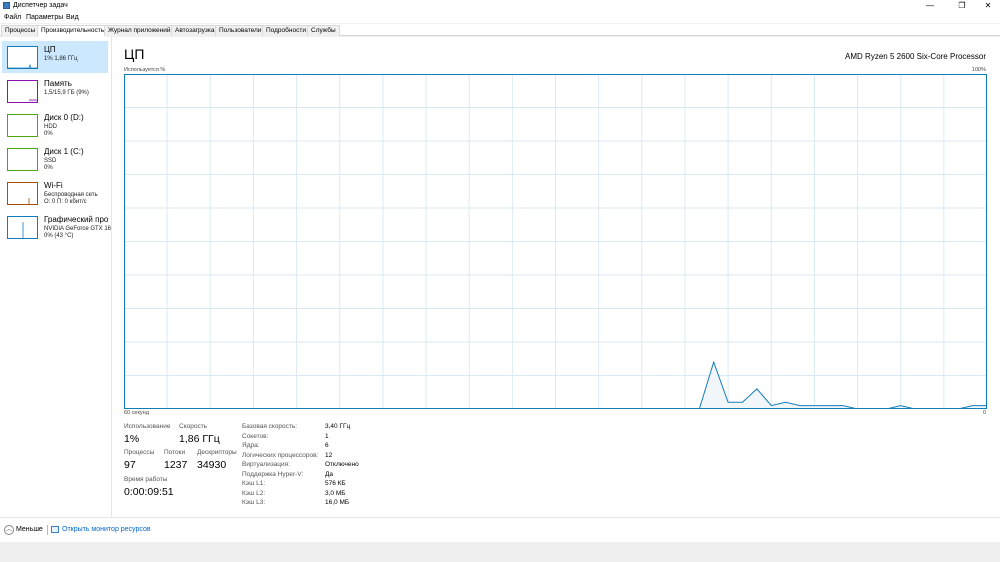 The image size is (1000, 562). What do you see at coordinates (66, 93) in the screenshot?
I see `sidebar-item-detail: 1,5/15,9 ГБ (9%)` at bounding box center [66, 93].